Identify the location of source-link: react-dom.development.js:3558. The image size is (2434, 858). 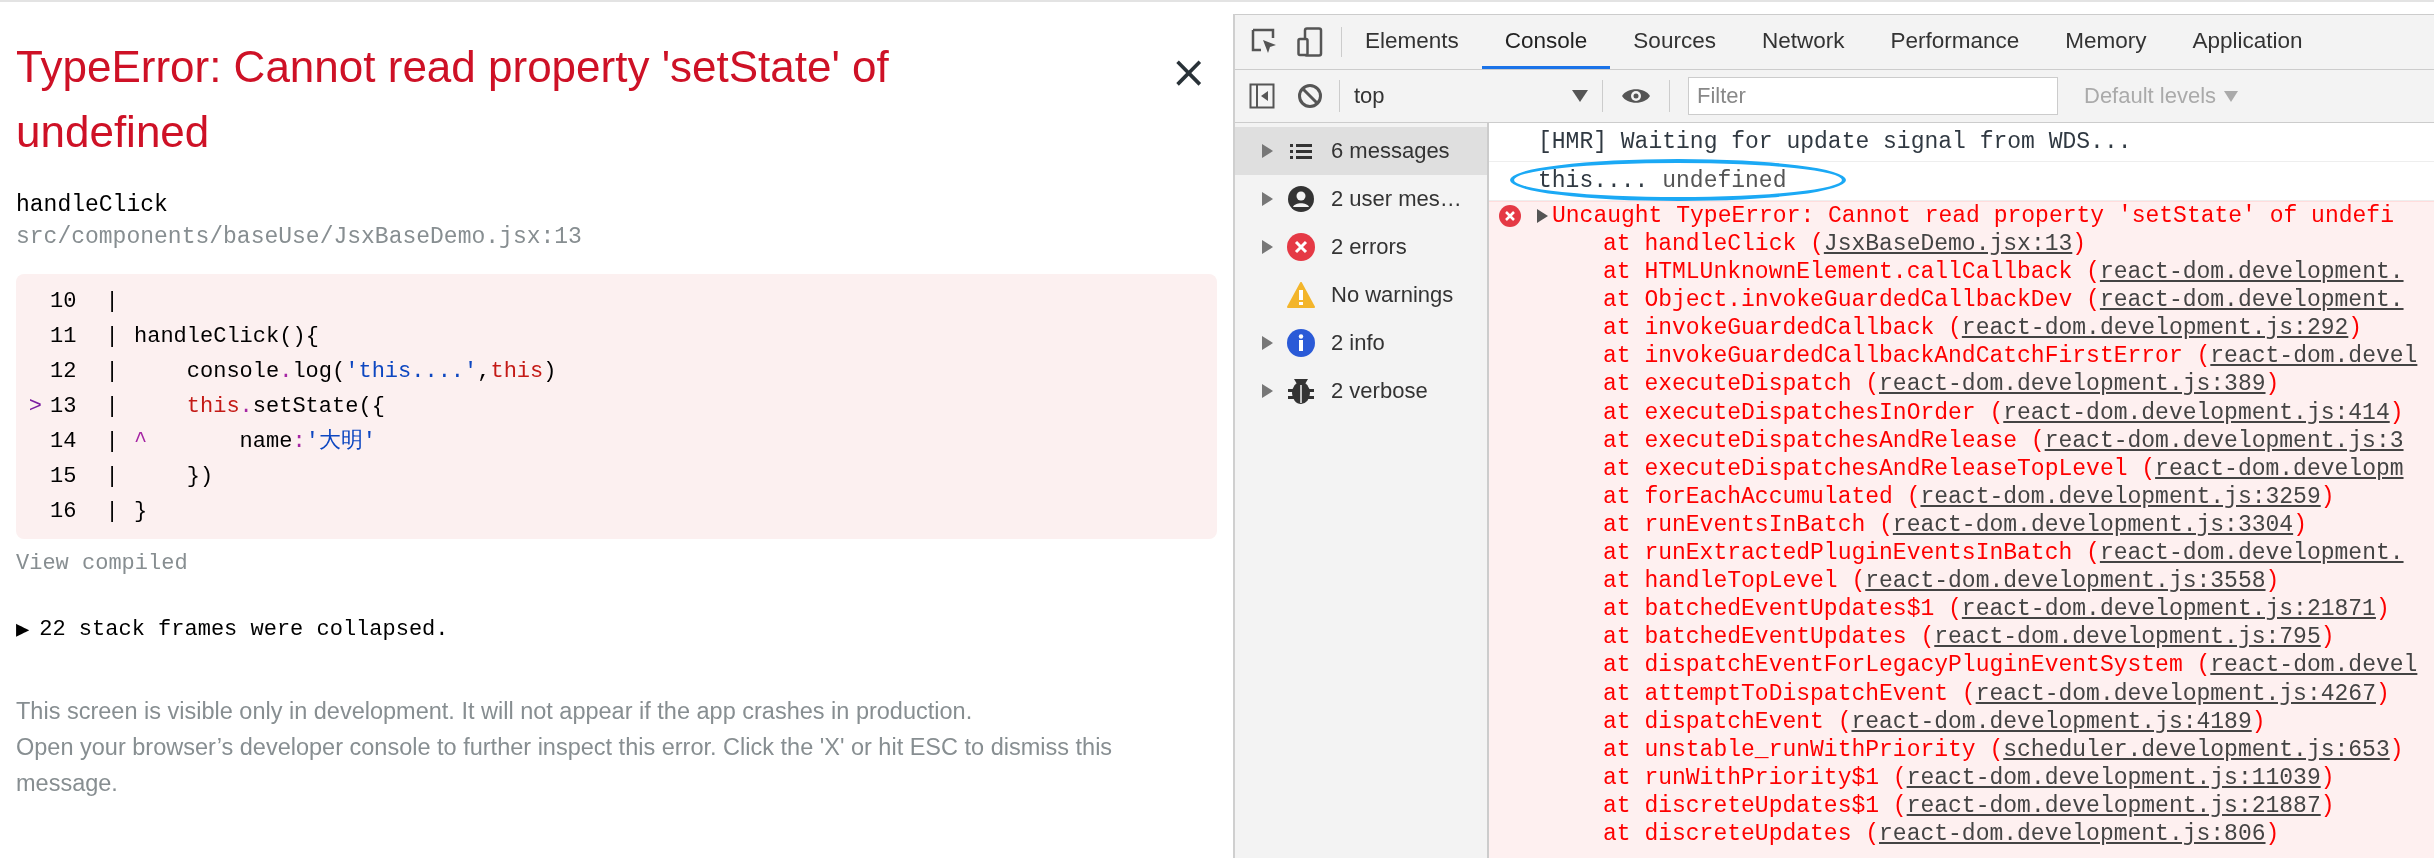
(2065, 581).